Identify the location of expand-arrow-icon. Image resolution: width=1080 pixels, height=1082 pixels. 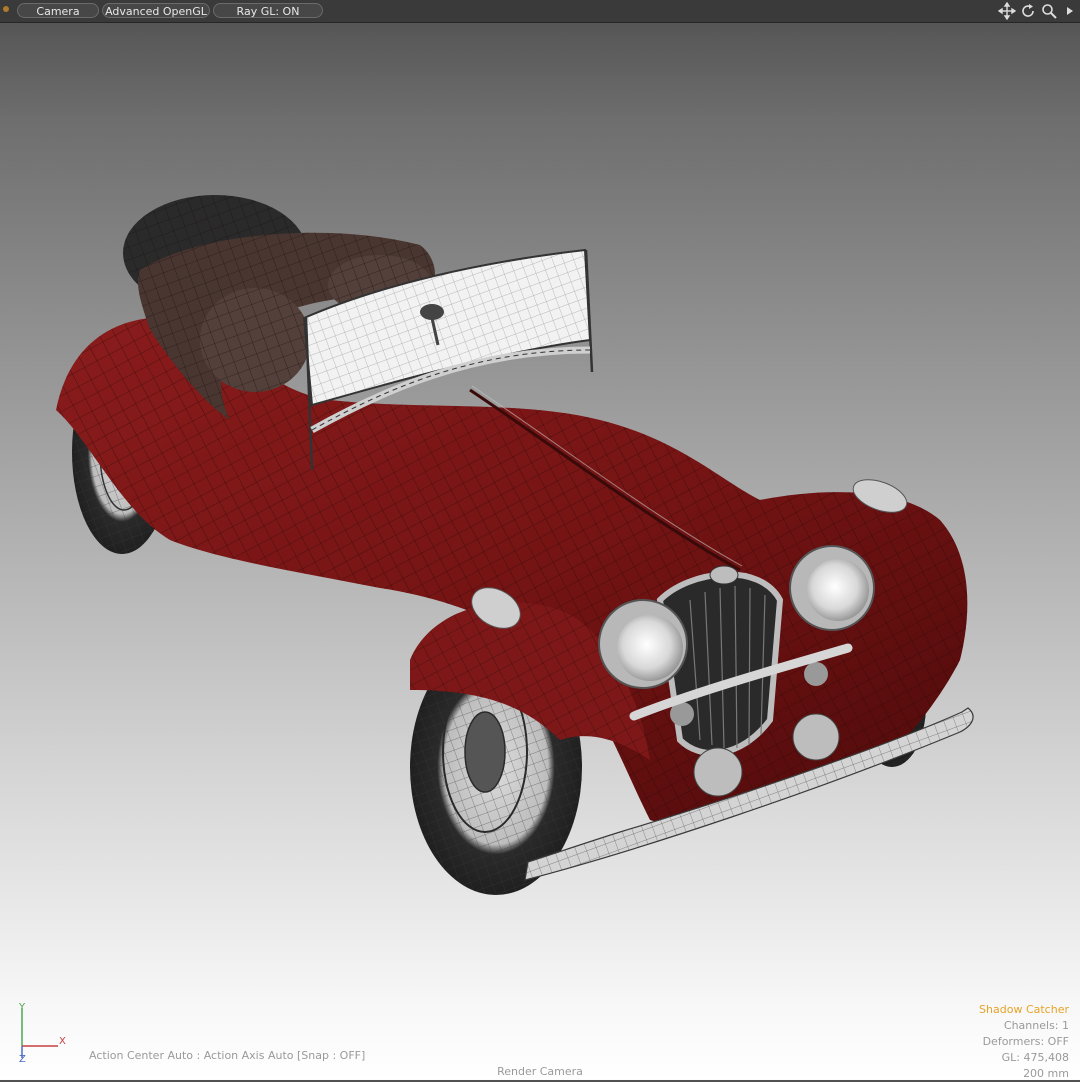
(1070, 11).